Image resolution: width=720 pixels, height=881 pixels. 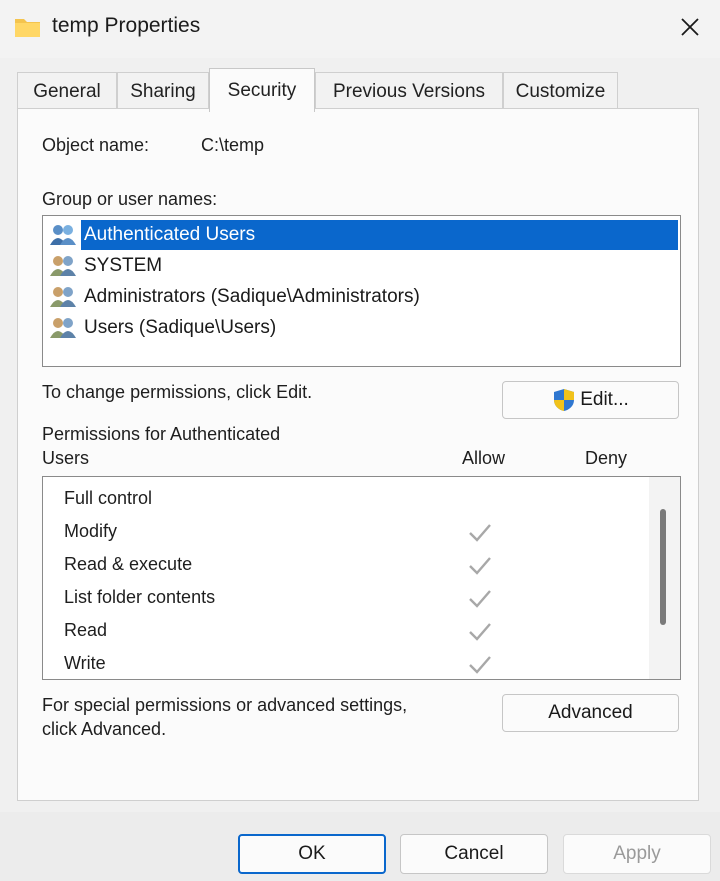 What do you see at coordinates (170, 235) in the screenshot?
I see `list-item-label: Authenticated Users` at bounding box center [170, 235].